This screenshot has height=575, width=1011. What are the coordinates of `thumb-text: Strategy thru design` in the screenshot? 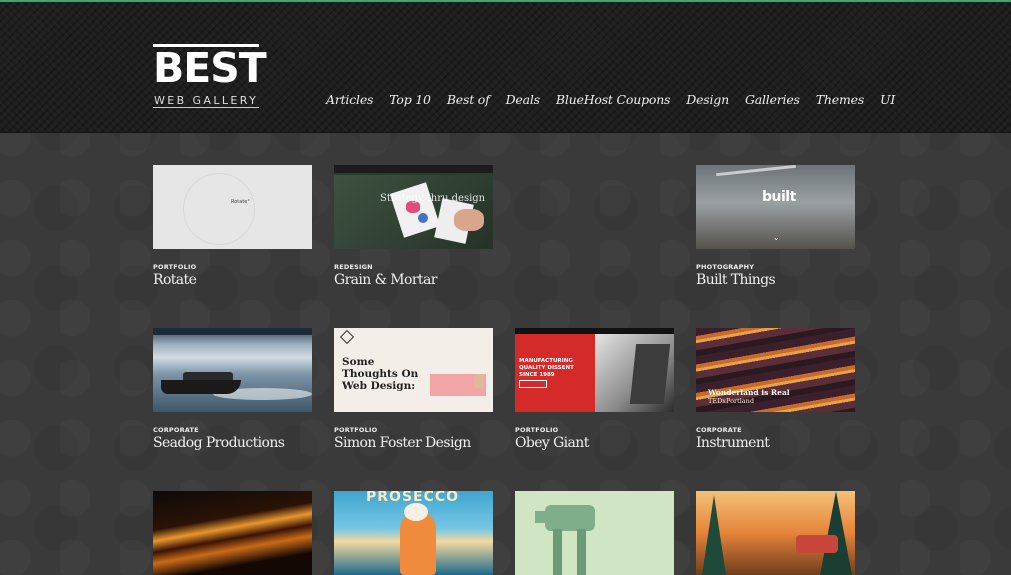 It's located at (433, 198).